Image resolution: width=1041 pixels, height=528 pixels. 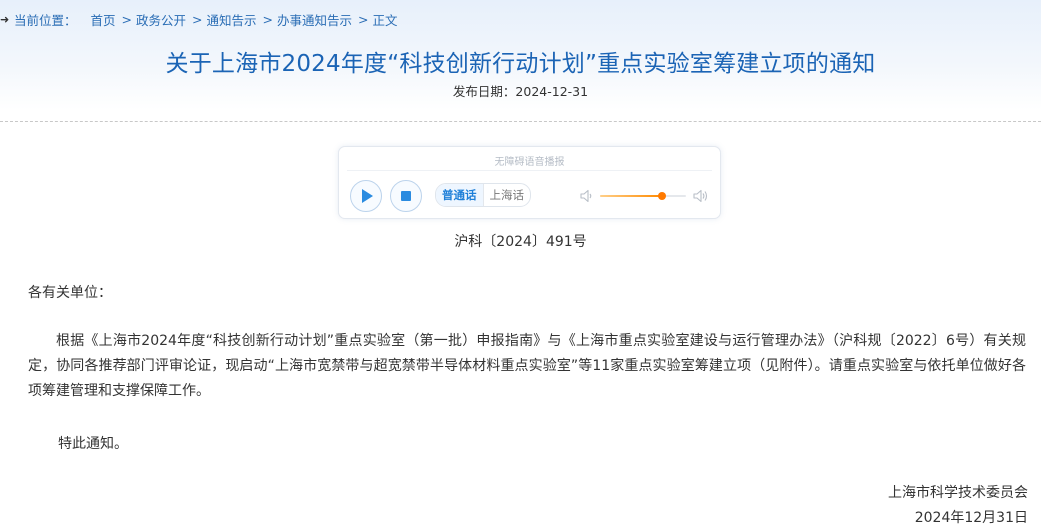 I want to click on volume-slider-fill, so click(x=631, y=196).